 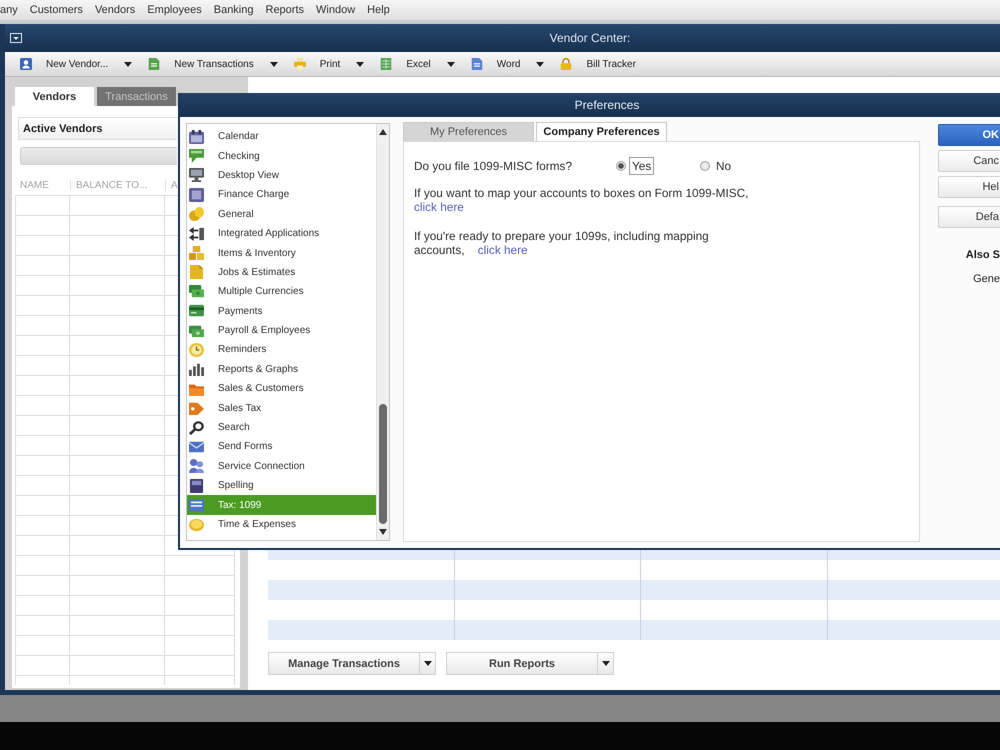 What do you see at coordinates (196, 175) in the screenshot?
I see `monitor-icon` at bounding box center [196, 175].